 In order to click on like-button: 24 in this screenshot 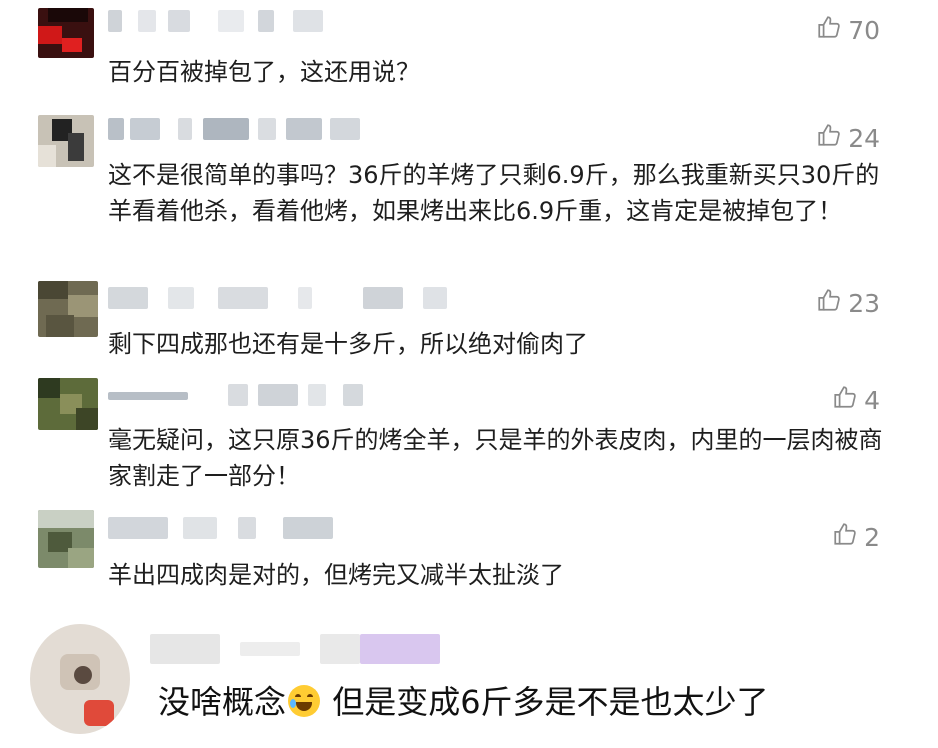, I will do `click(848, 138)`.